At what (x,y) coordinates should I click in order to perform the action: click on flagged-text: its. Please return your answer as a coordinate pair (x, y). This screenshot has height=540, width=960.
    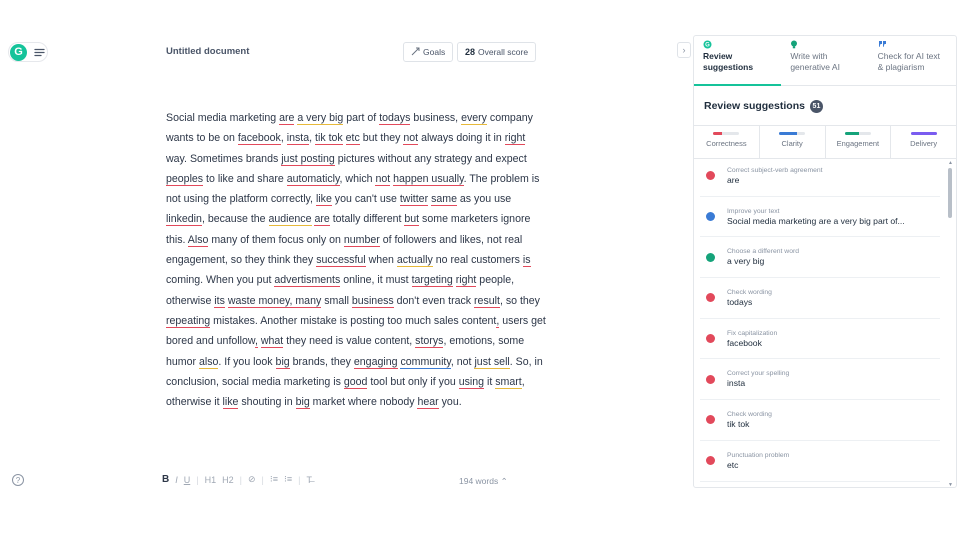
    Looking at the image, I should click on (219, 301).